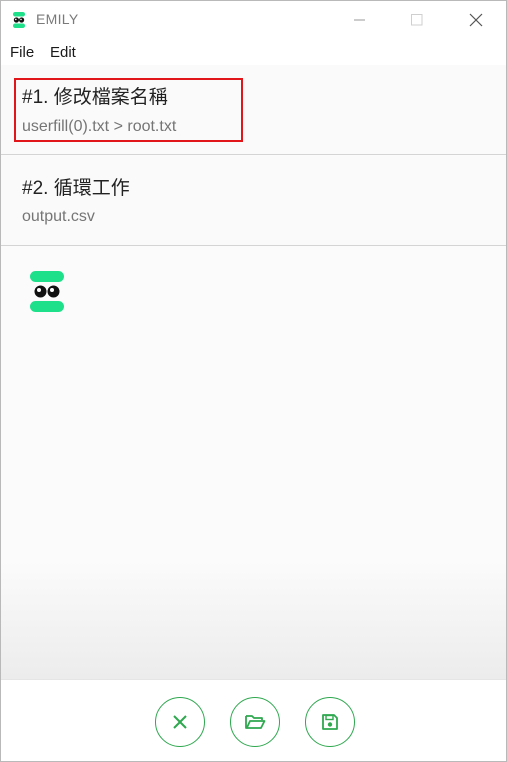  I want to click on folder-open-icon, so click(255, 722).